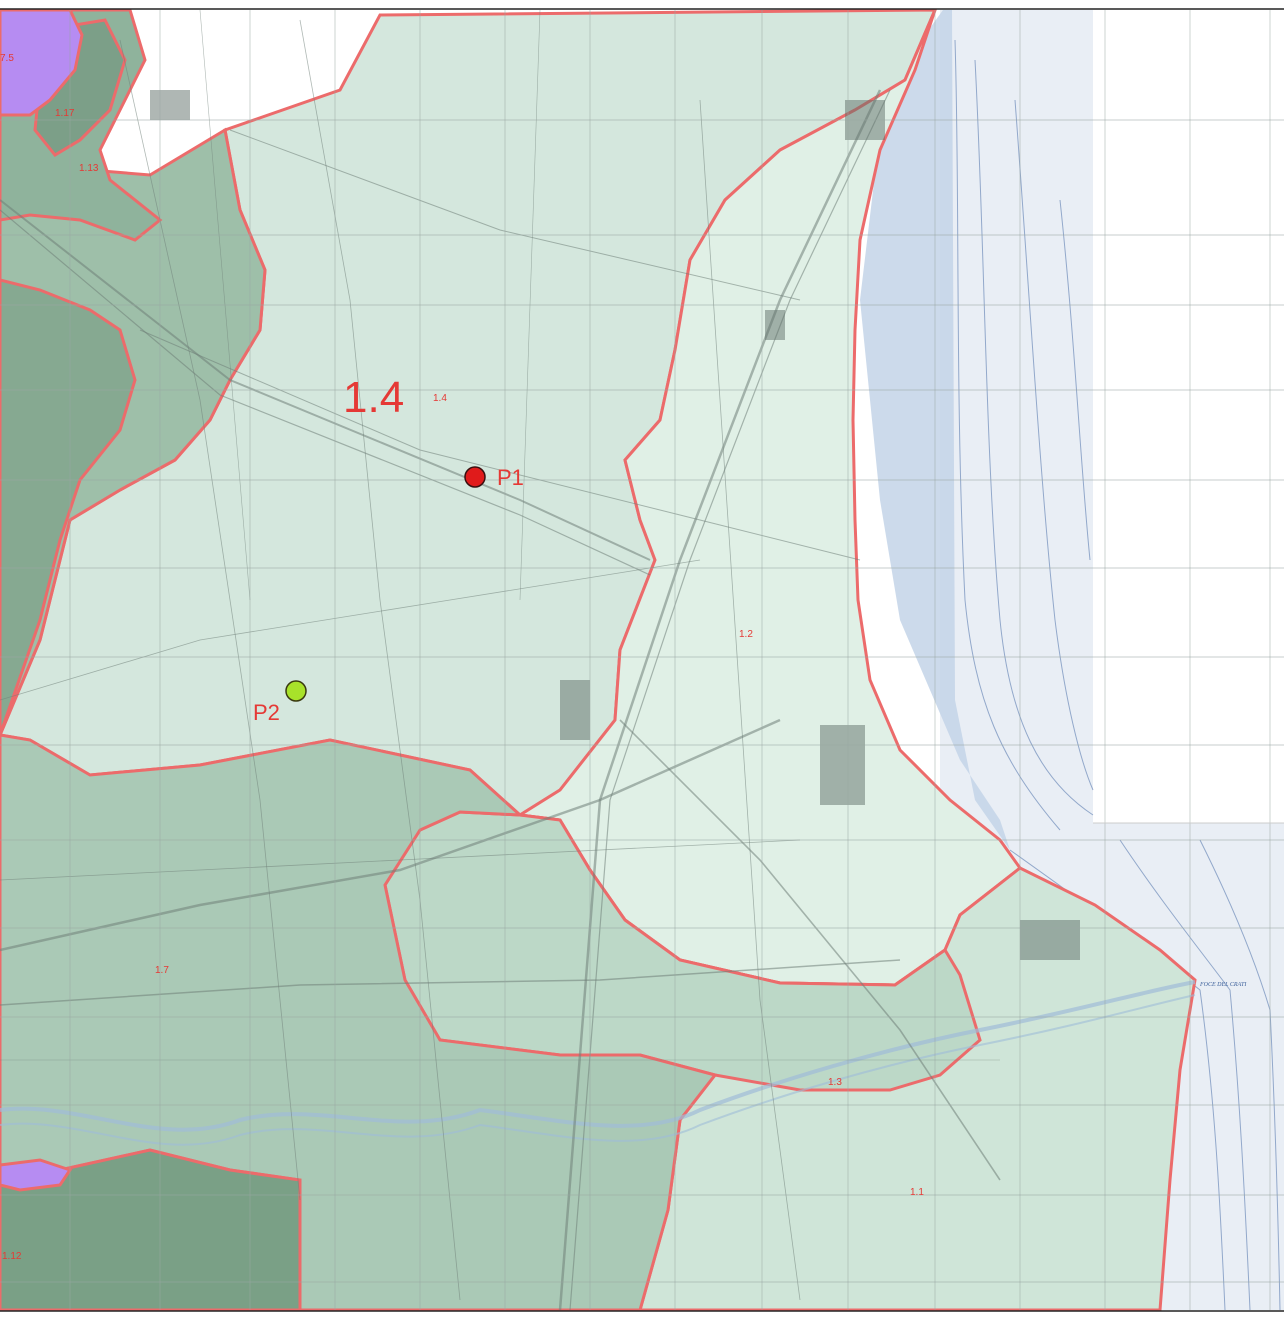 This screenshot has height=1321, width=1284. Describe the element at coordinates (1223, 985) in the screenshot. I see `place-label-river-mouth: FOCE DEL CRATI` at that location.